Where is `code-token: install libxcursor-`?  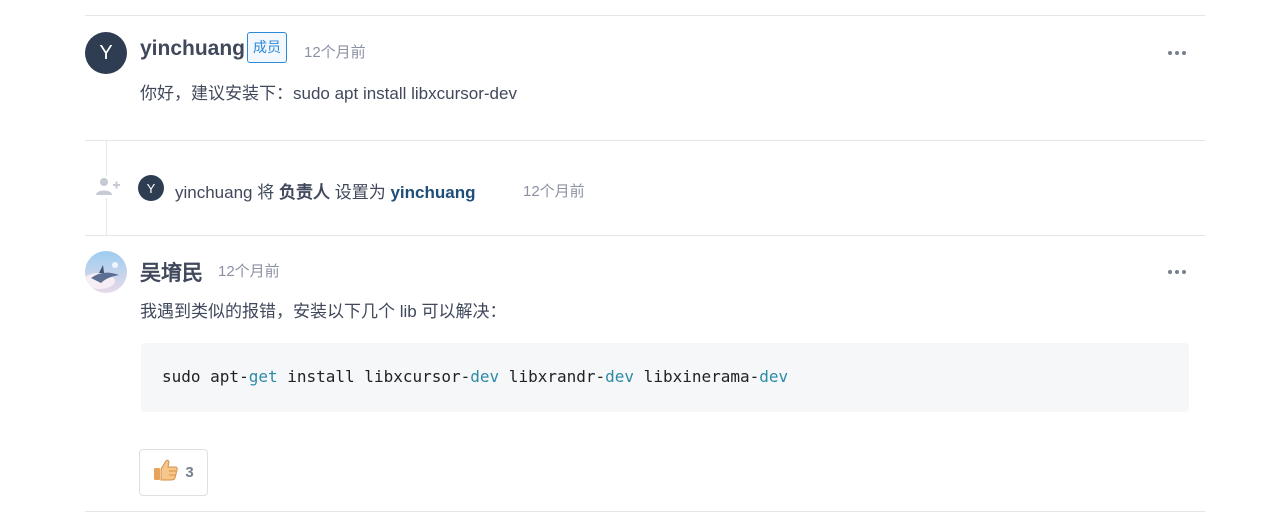 code-token: install libxcursor- is located at coordinates (374, 376).